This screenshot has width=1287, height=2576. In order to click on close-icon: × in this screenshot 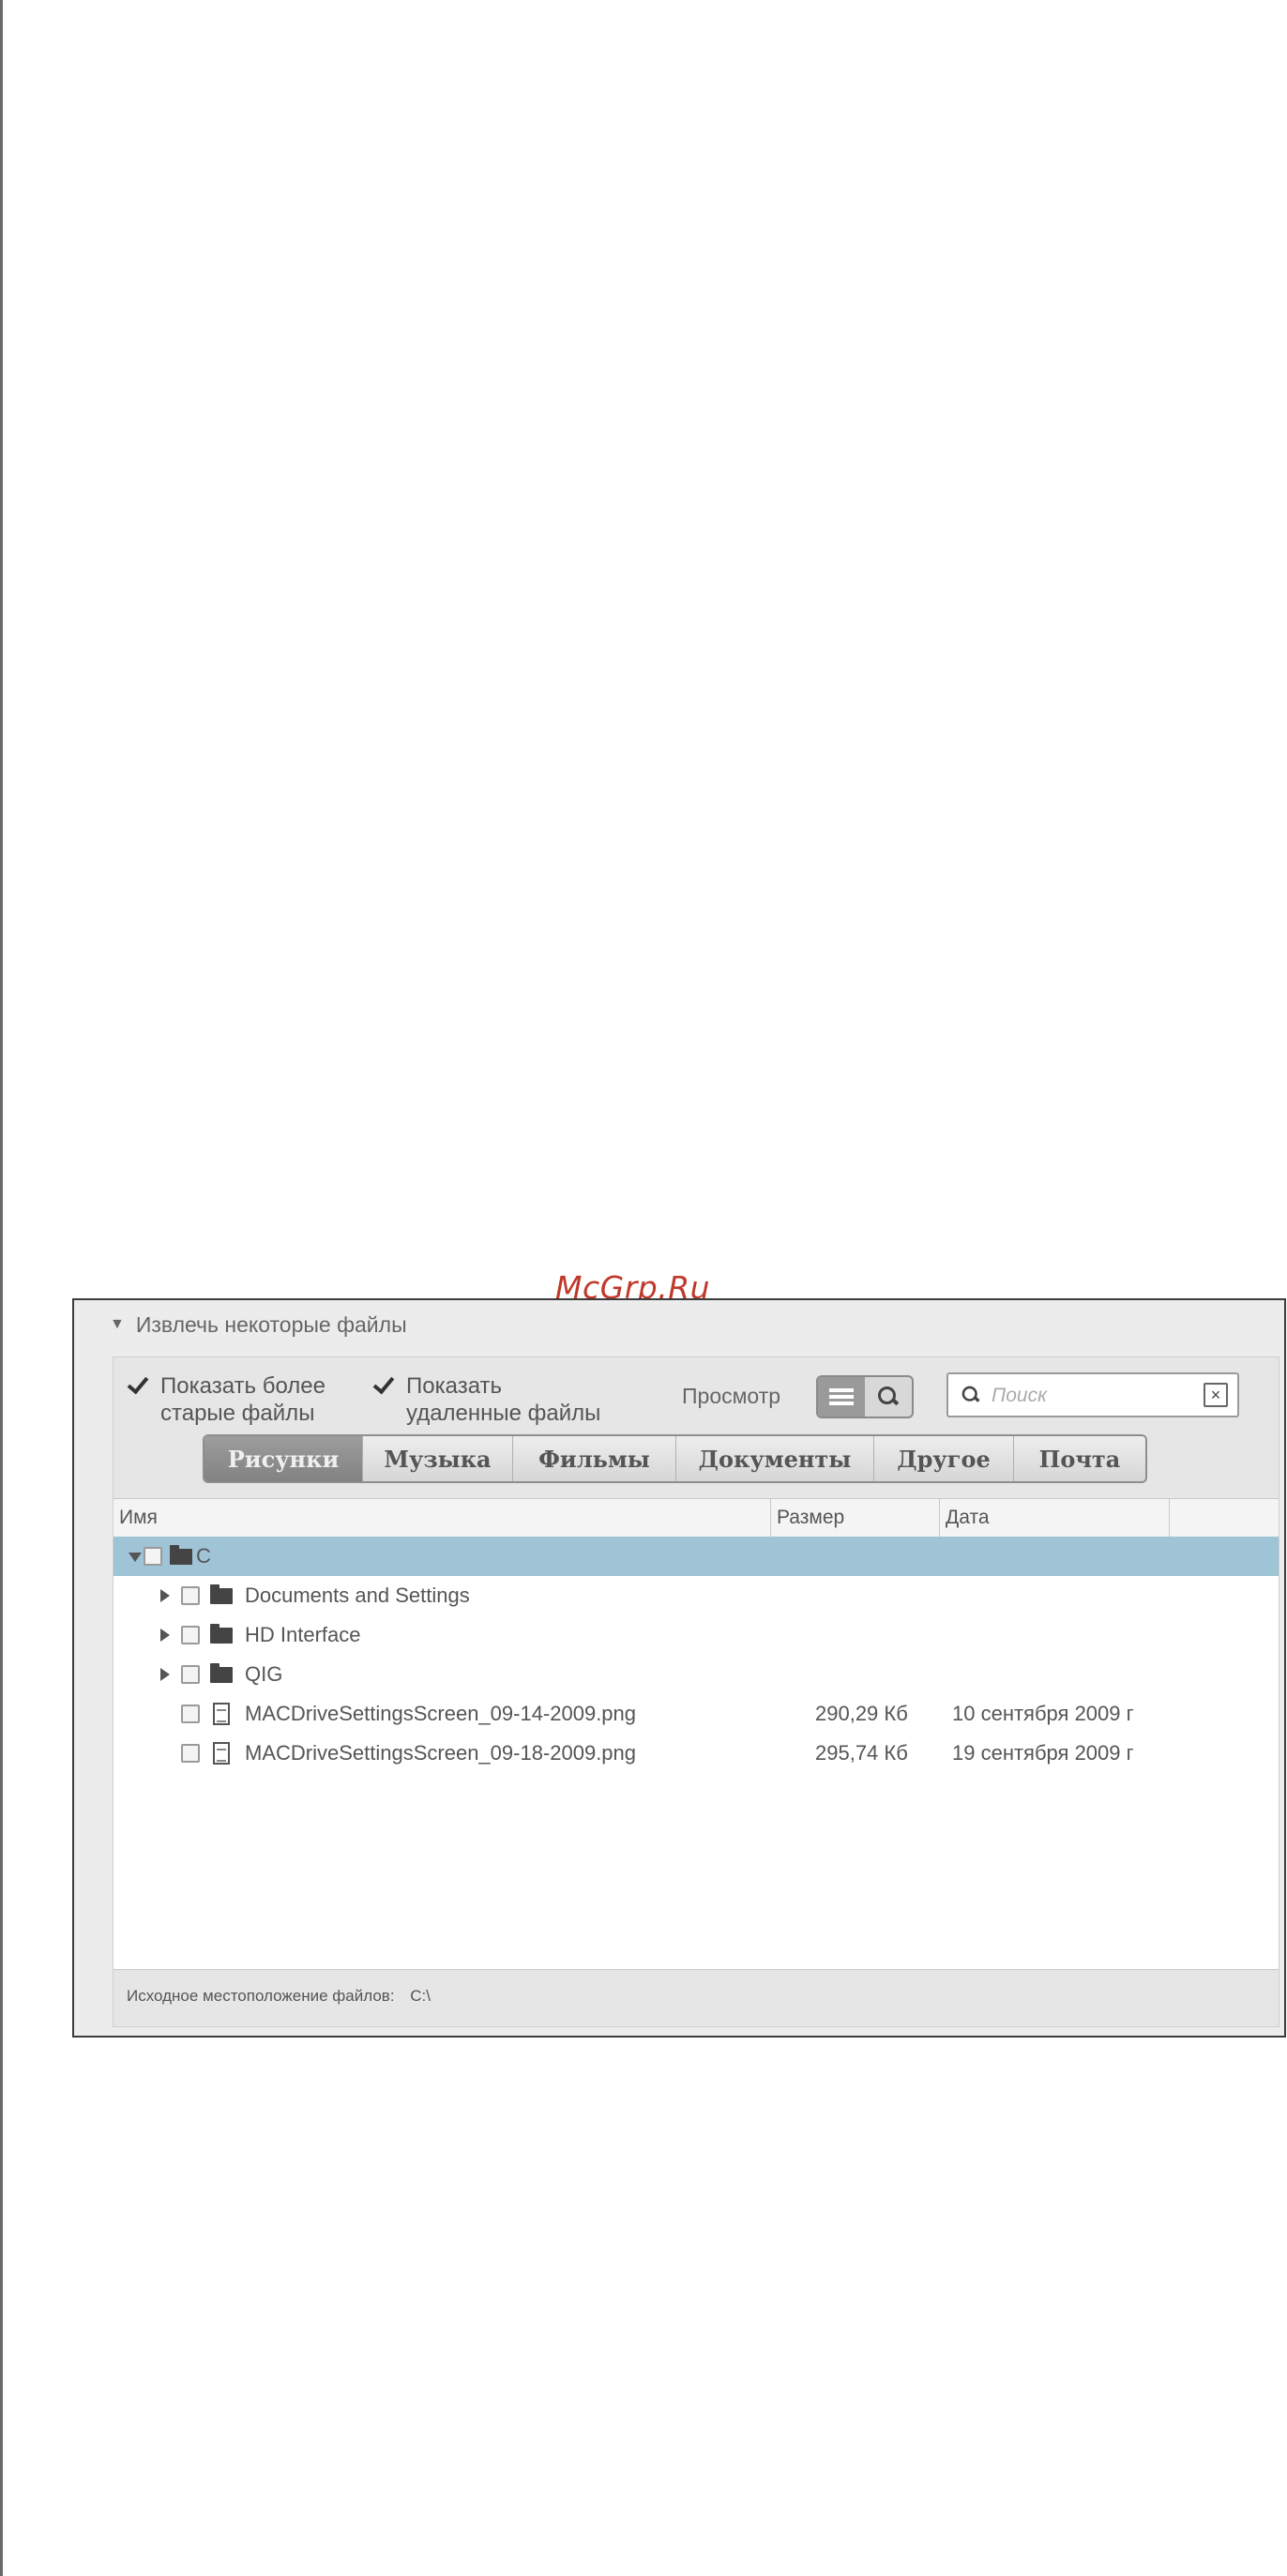, I will do `click(1216, 1395)`.